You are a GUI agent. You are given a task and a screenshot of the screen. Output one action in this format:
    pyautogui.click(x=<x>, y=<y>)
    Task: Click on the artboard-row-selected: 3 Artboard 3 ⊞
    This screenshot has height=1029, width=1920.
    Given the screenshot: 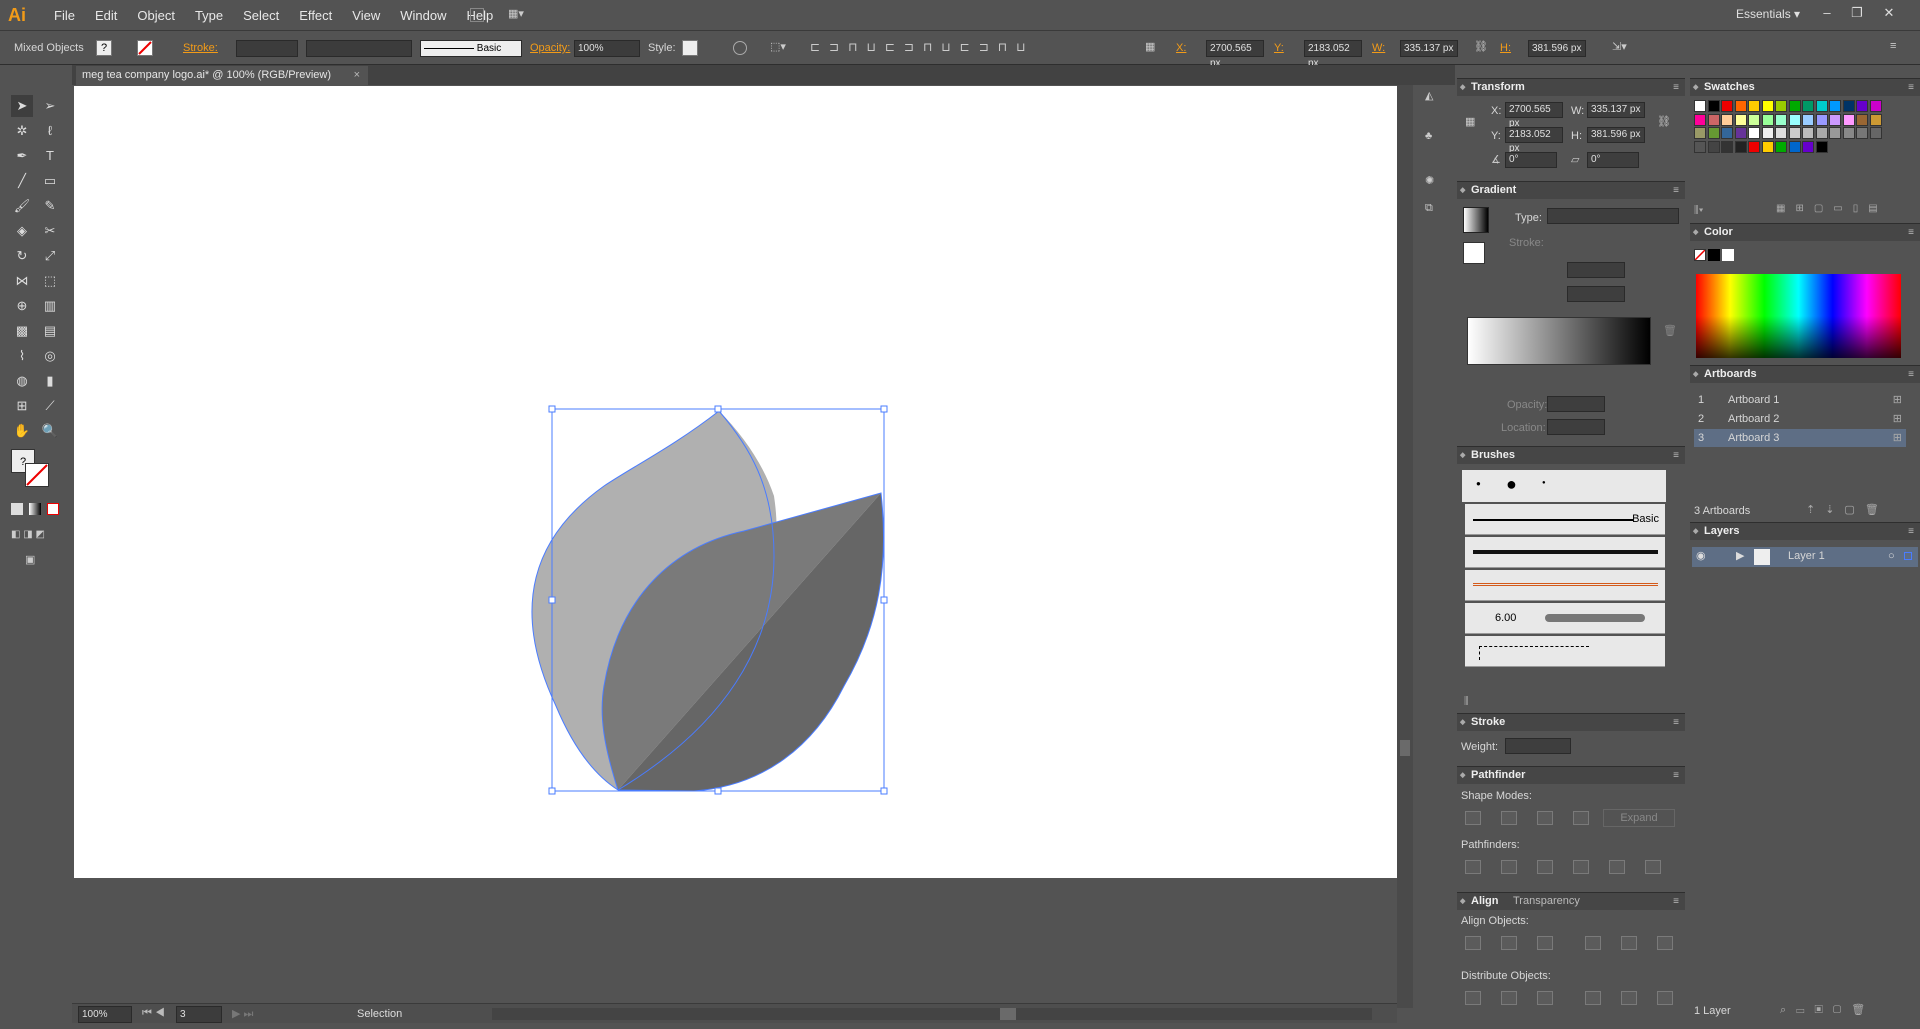 What is the action you would take?
    pyautogui.click(x=1800, y=438)
    